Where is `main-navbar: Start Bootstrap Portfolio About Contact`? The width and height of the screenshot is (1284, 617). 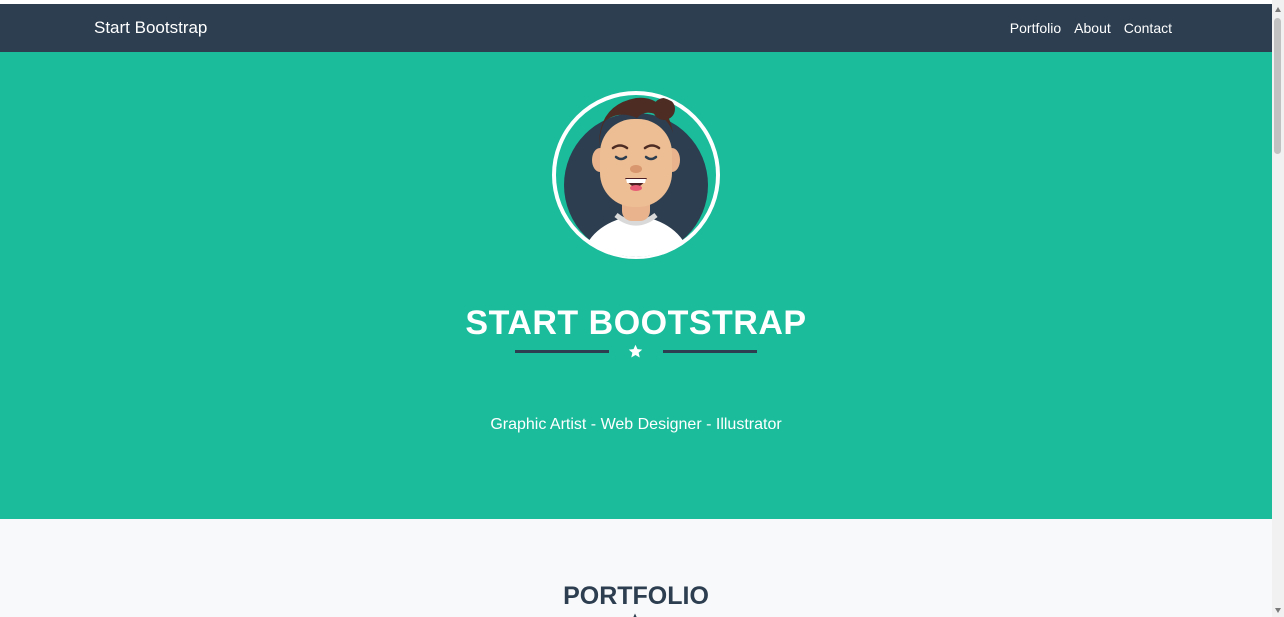
main-navbar: Start Bootstrap Portfolio About Contact is located at coordinates (636, 28).